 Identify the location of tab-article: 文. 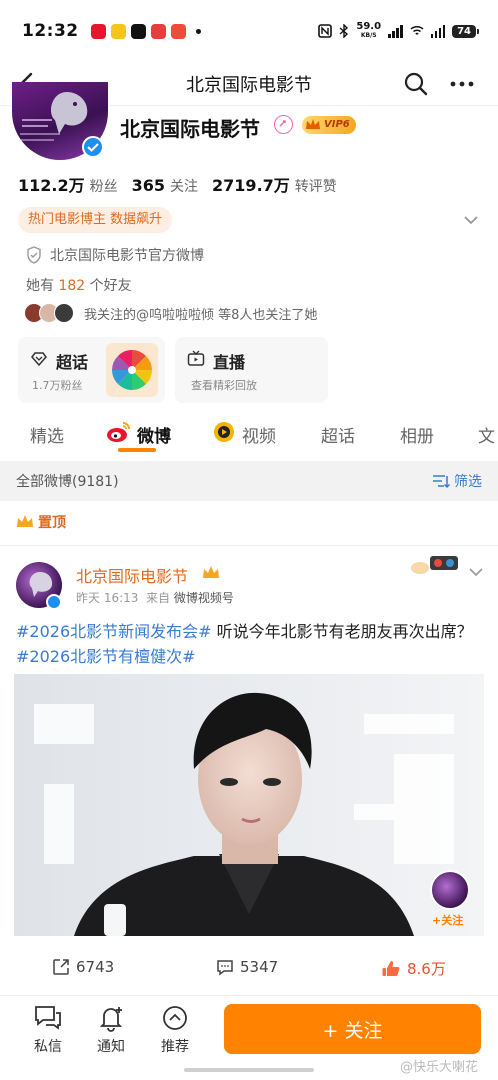
(486, 434).